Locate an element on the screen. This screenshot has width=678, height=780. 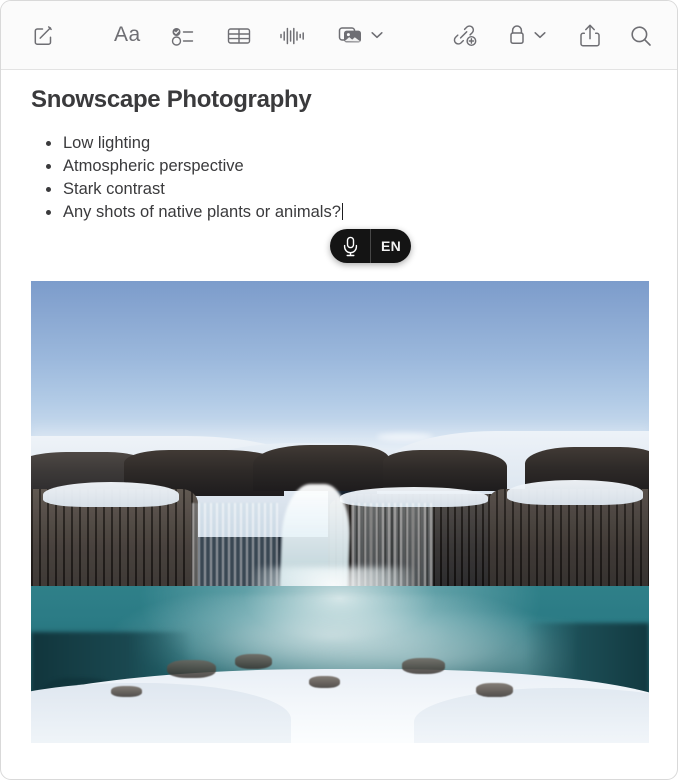
list-item: Atmospheric perspective is located at coordinates (346, 166).